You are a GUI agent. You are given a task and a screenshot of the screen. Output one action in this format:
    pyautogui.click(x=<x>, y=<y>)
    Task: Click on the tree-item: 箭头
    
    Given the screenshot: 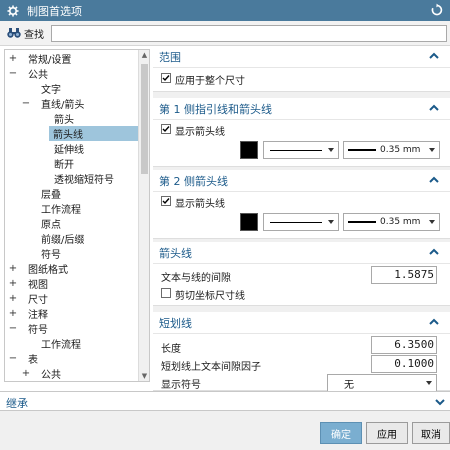 What is the action you would take?
    pyautogui.click(x=72, y=118)
    